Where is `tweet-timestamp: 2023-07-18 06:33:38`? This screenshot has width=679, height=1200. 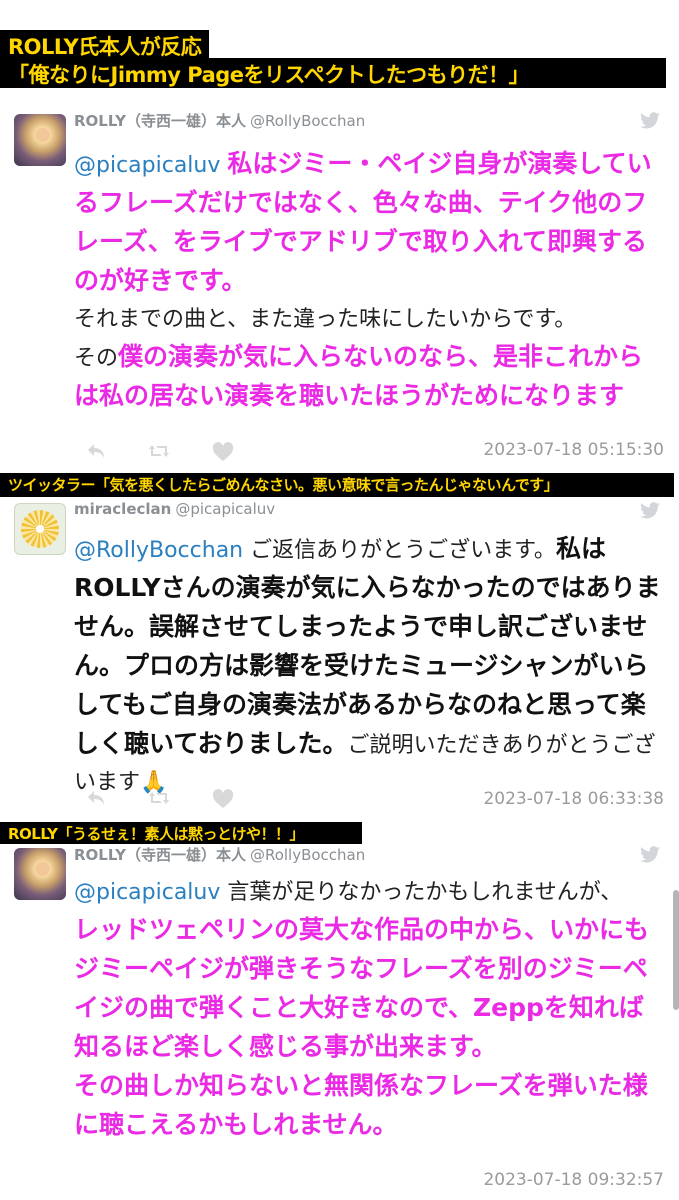 tweet-timestamp: 2023-07-18 06:33:38 is located at coordinates (573, 799).